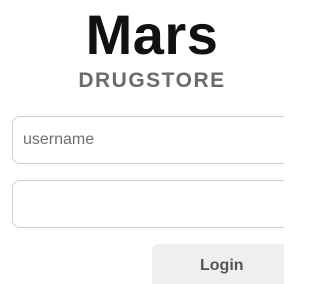 The height and width of the screenshot is (284, 320). Describe the element at coordinates (152, 80) in the screenshot. I see `brand-subtitle: DRUGSTORE` at that location.